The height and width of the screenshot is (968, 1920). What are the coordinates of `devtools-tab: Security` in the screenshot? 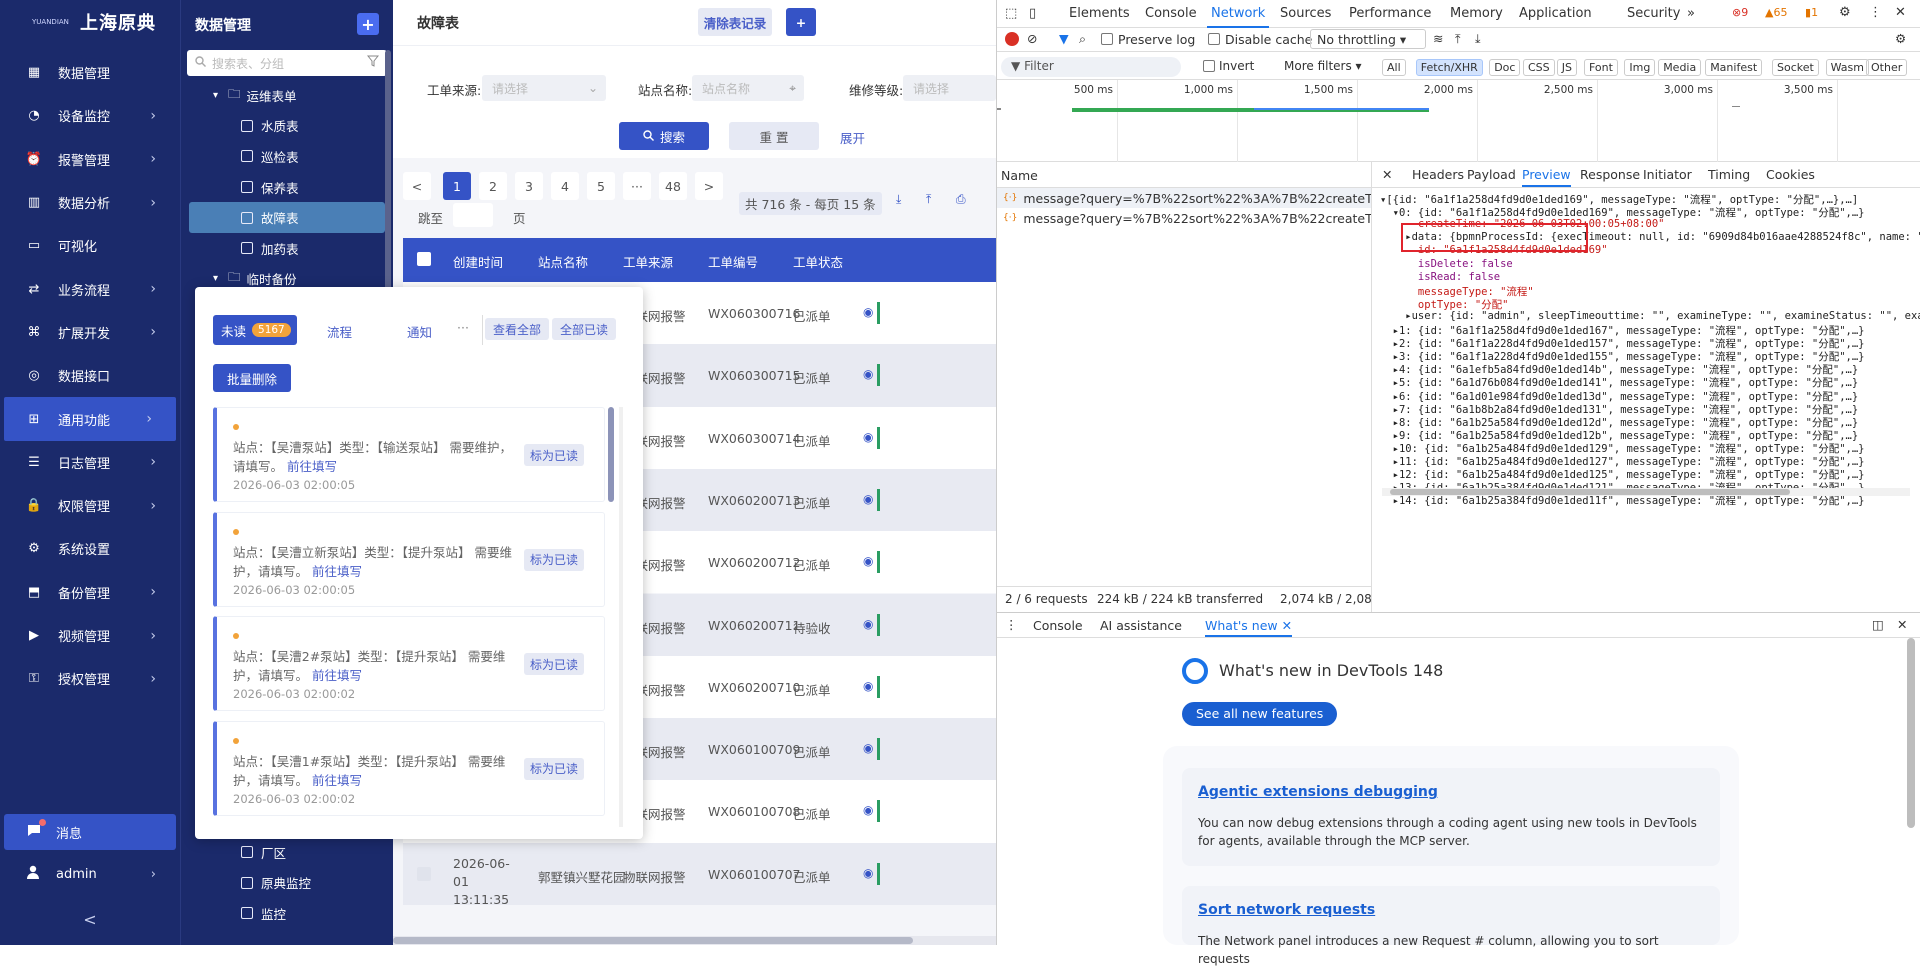 It's located at (1653, 13).